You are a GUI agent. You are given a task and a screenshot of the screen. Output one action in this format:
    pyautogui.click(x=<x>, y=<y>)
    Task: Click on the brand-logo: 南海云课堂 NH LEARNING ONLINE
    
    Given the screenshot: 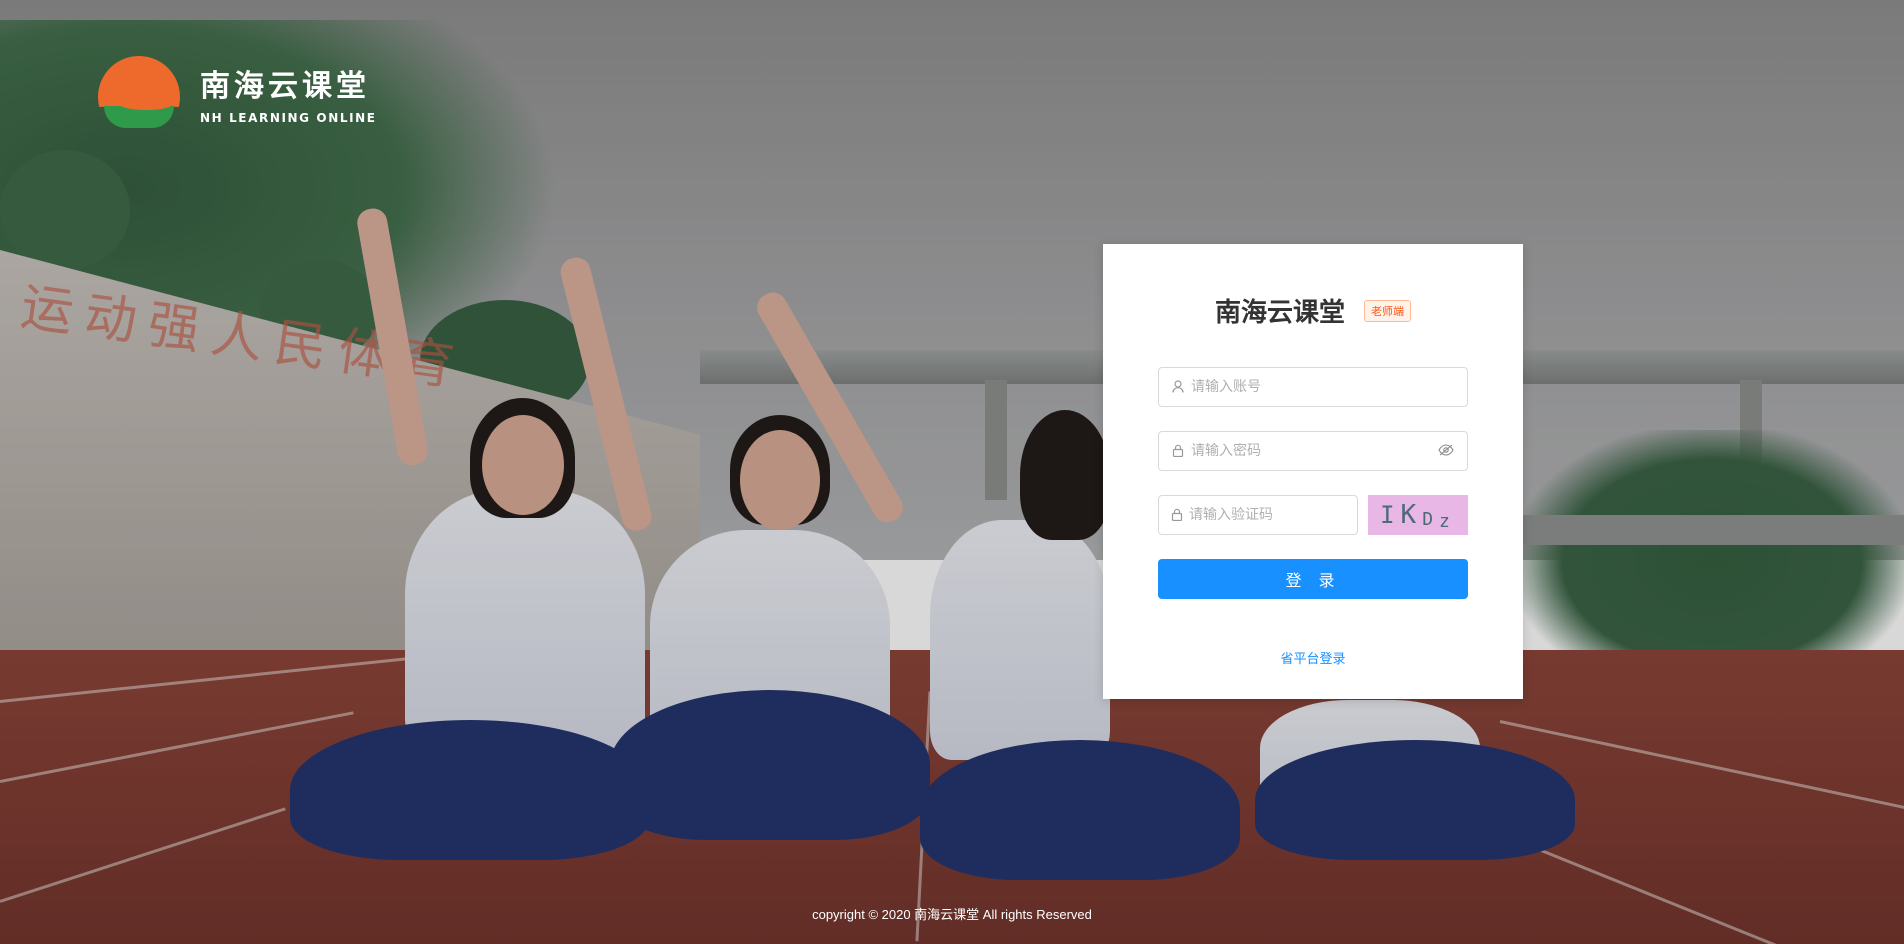 What is the action you would take?
    pyautogui.click(x=237, y=97)
    